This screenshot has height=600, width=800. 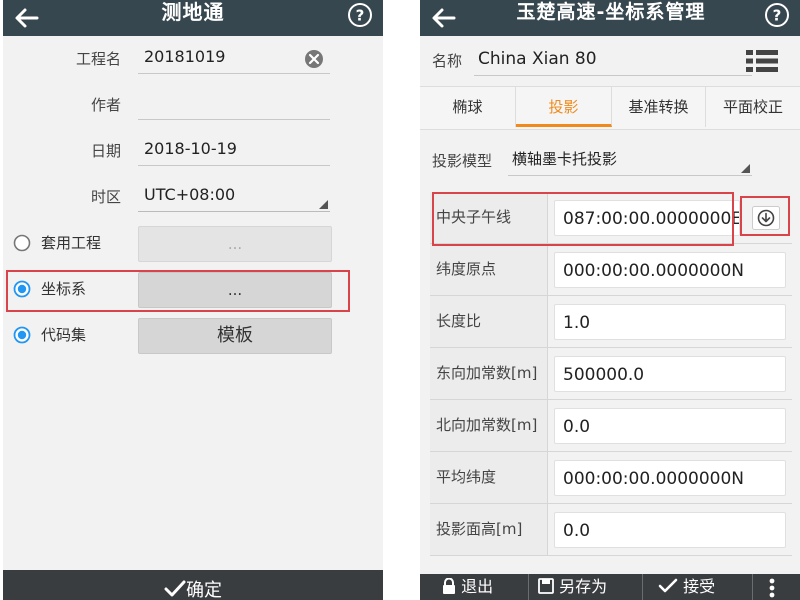 I want to click on timezone-dropdown: UTC+08:00, so click(x=234, y=196).